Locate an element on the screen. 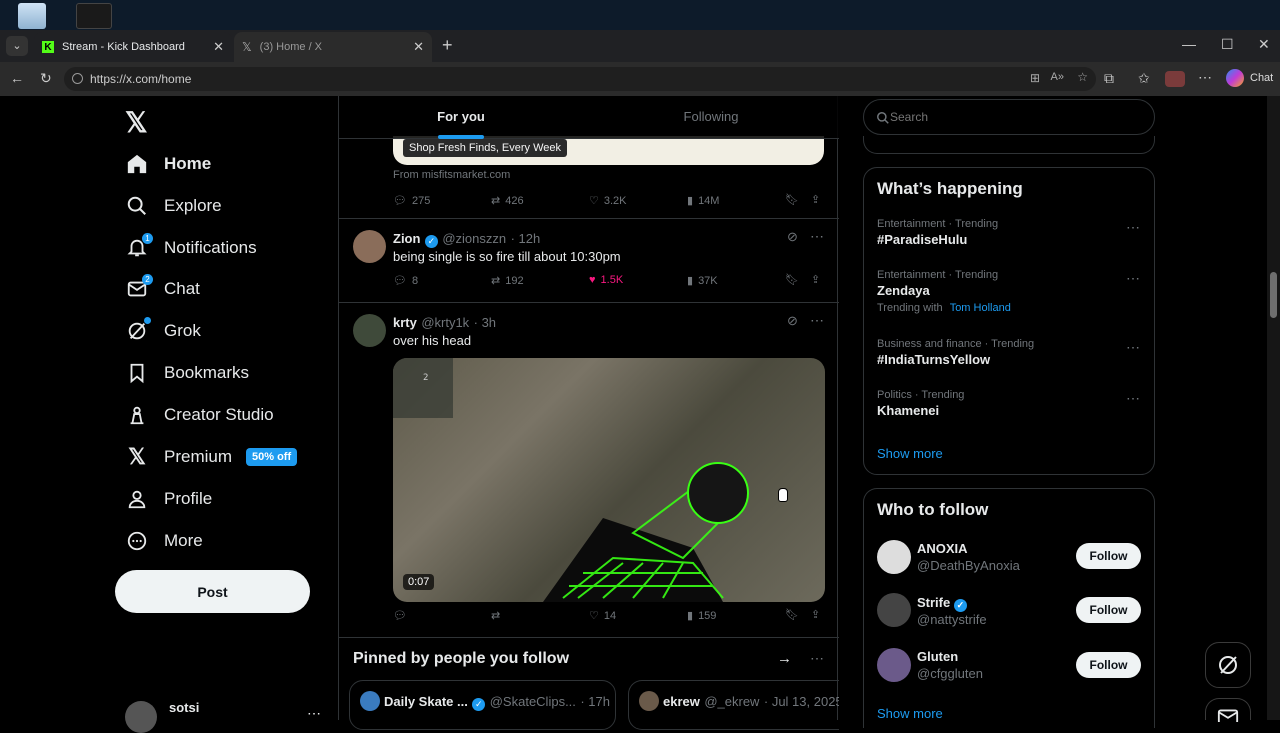 Image resolution: width=1280 pixels, height=733 pixels. pinned-more-icon: ⋯ is located at coordinates (817, 658).